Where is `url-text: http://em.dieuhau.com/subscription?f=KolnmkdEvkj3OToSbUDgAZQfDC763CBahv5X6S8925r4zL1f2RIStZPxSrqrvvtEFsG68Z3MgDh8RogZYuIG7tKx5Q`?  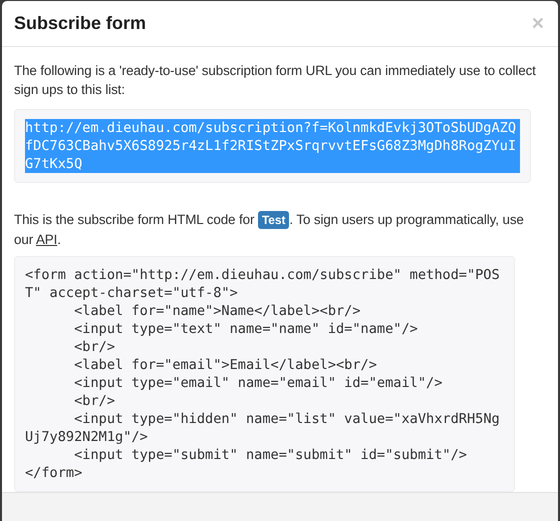 url-text: http://em.dieuhau.com/subscription?f=KolnmkdEvkj3OToSbUDgAZQfDC763CBahv5X6S8925r4zL1f2RIStZPxSrqrvvtEFsG68Z3MgDh8RogZYuIG7tKx5Q is located at coordinates (272, 146).